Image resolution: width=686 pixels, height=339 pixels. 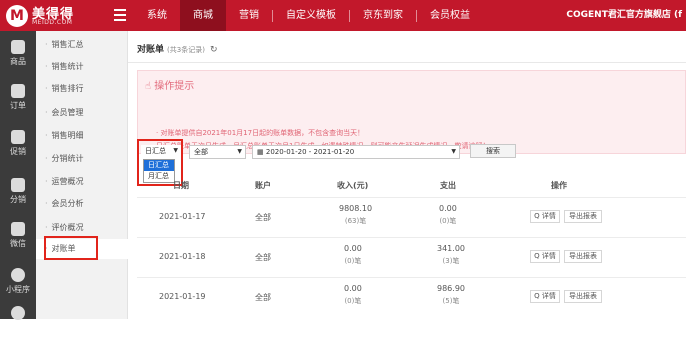 What do you see at coordinates (157, 15) in the screenshot?
I see `top-nav-system: 系统` at bounding box center [157, 15].